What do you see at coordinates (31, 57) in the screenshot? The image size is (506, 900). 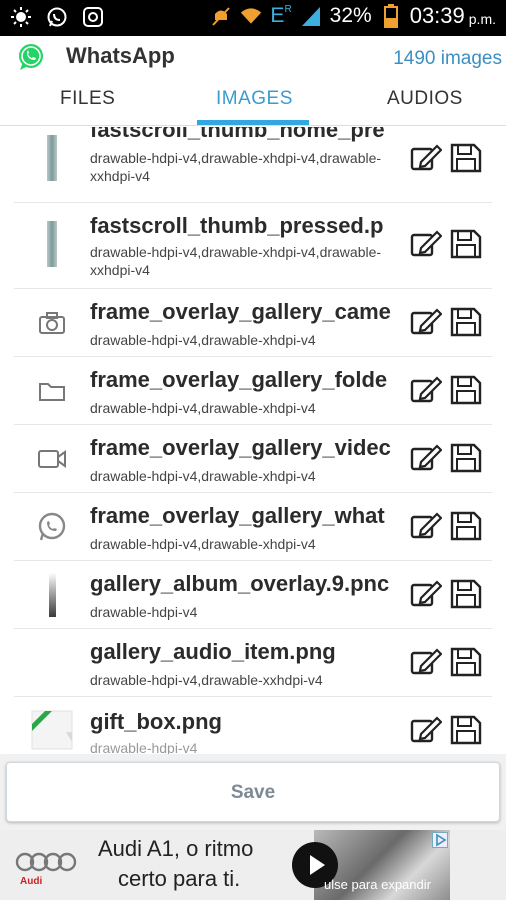 I see `whatsapp-logo-icon` at bounding box center [31, 57].